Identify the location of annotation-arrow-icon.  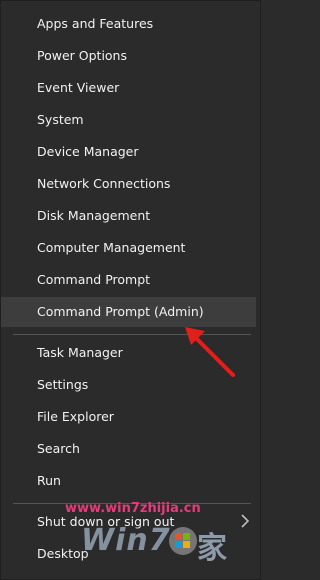
(210, 352).